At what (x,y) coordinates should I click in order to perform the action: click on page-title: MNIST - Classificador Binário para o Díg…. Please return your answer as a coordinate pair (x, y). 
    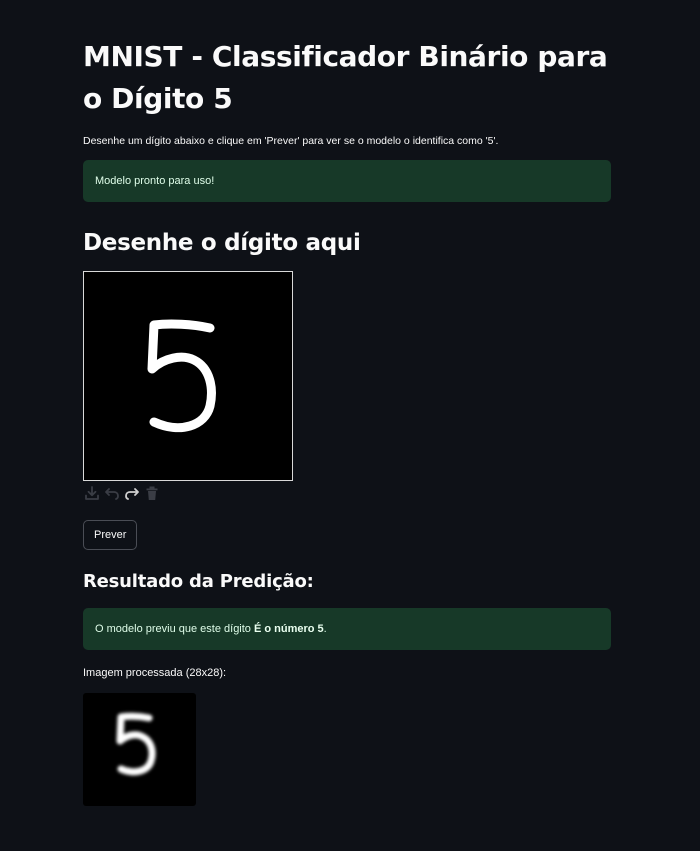
    Looking at the image, I should click on (345, 77).